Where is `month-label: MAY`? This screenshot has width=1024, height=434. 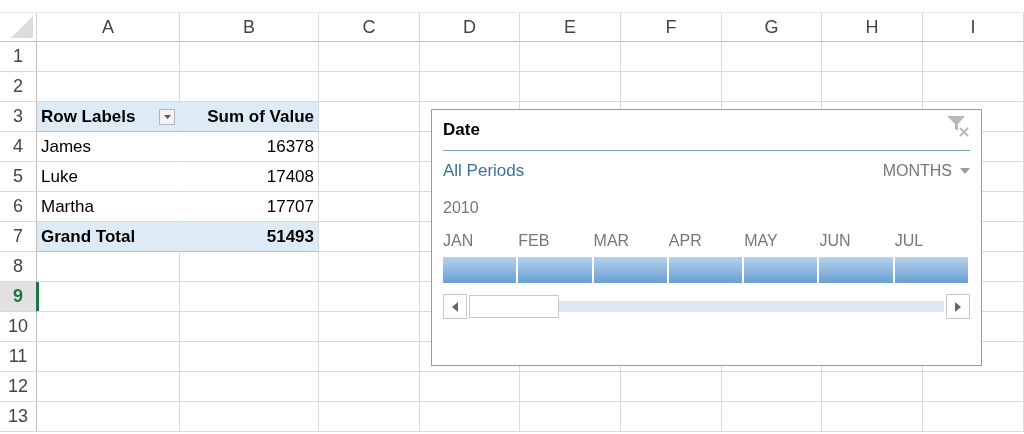 month-label: MAY is located at coordinates (761, 241).